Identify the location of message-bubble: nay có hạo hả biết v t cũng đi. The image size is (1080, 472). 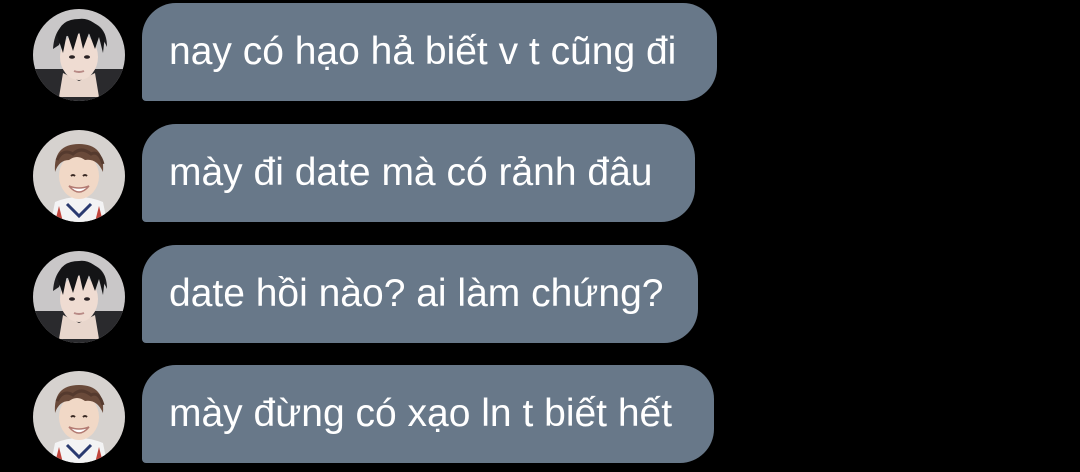
(429, 52).